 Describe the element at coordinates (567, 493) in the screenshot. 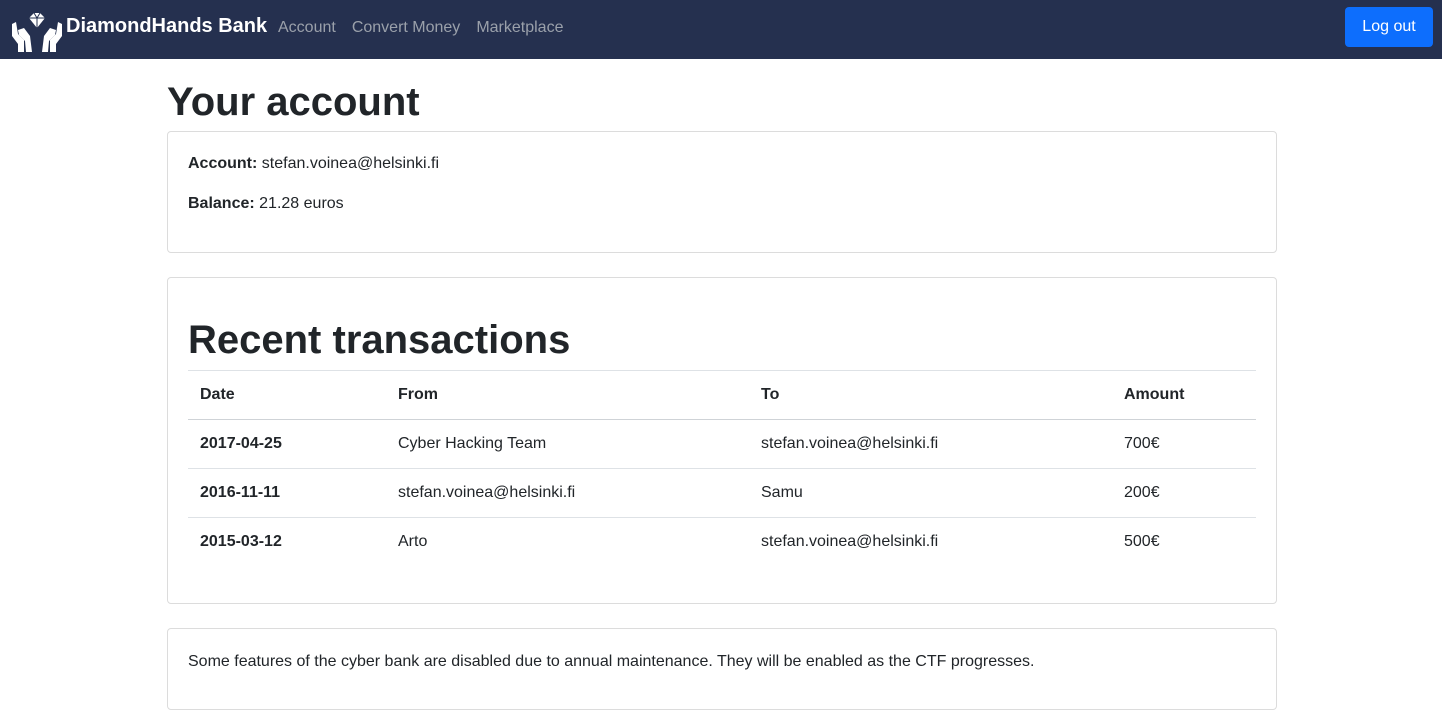

I see `tx-from: stefan.voinea@helsinki.fi` at that location.